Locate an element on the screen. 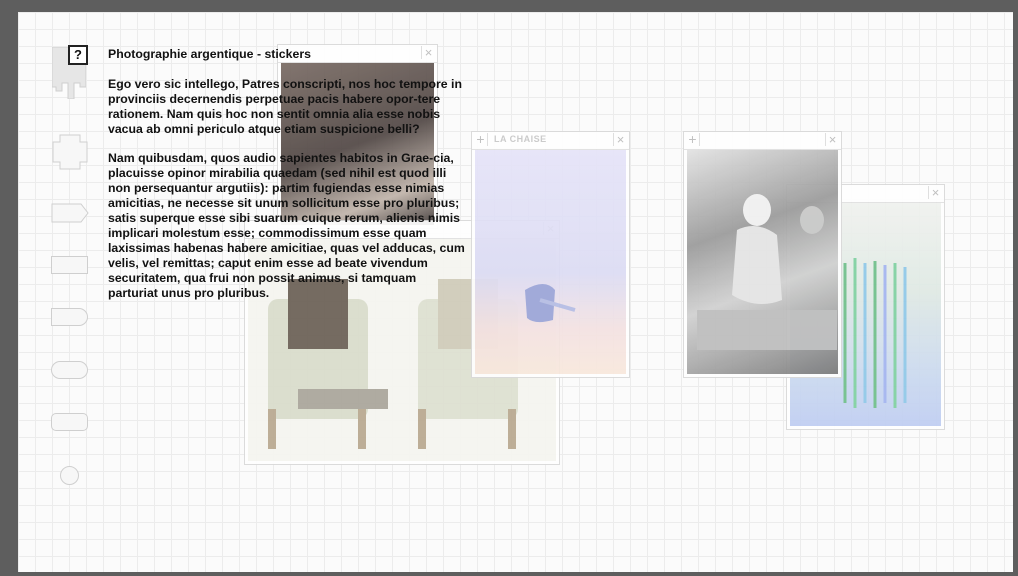 This screenshot has height=576, width=1018. tag-shape-tool is located at coordinates (70, 213).